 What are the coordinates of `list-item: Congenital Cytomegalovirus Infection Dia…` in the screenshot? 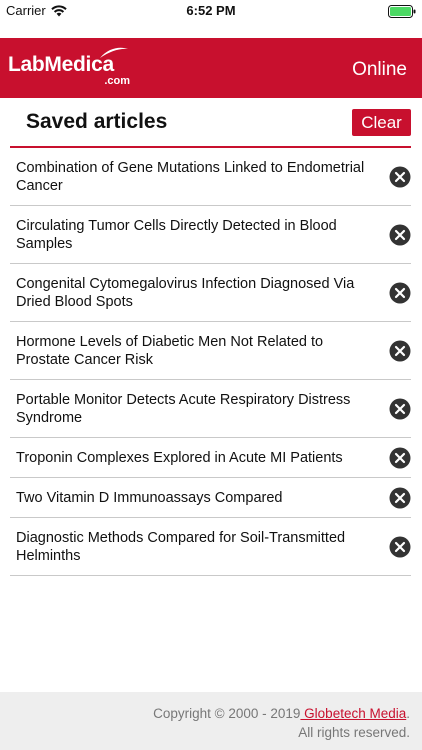 It's located at (210, 293).